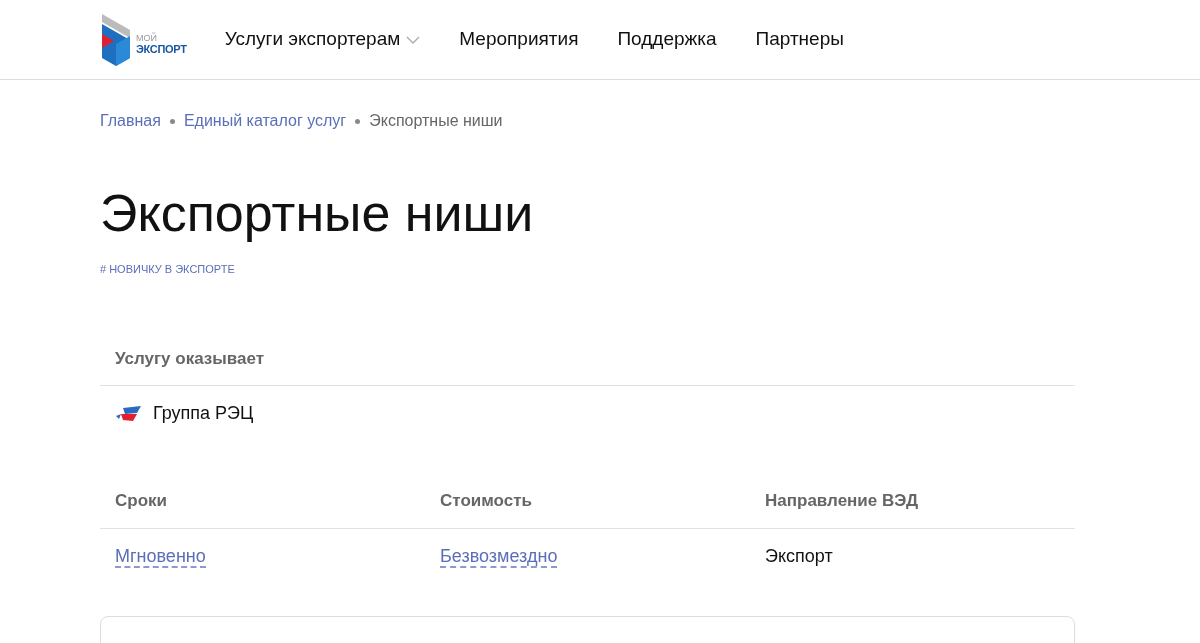 This screenshot has width=1200, height=643. Describe the element at coordinates (413, 39) in the screenshot. I see `chevron-down-icon` at that location.